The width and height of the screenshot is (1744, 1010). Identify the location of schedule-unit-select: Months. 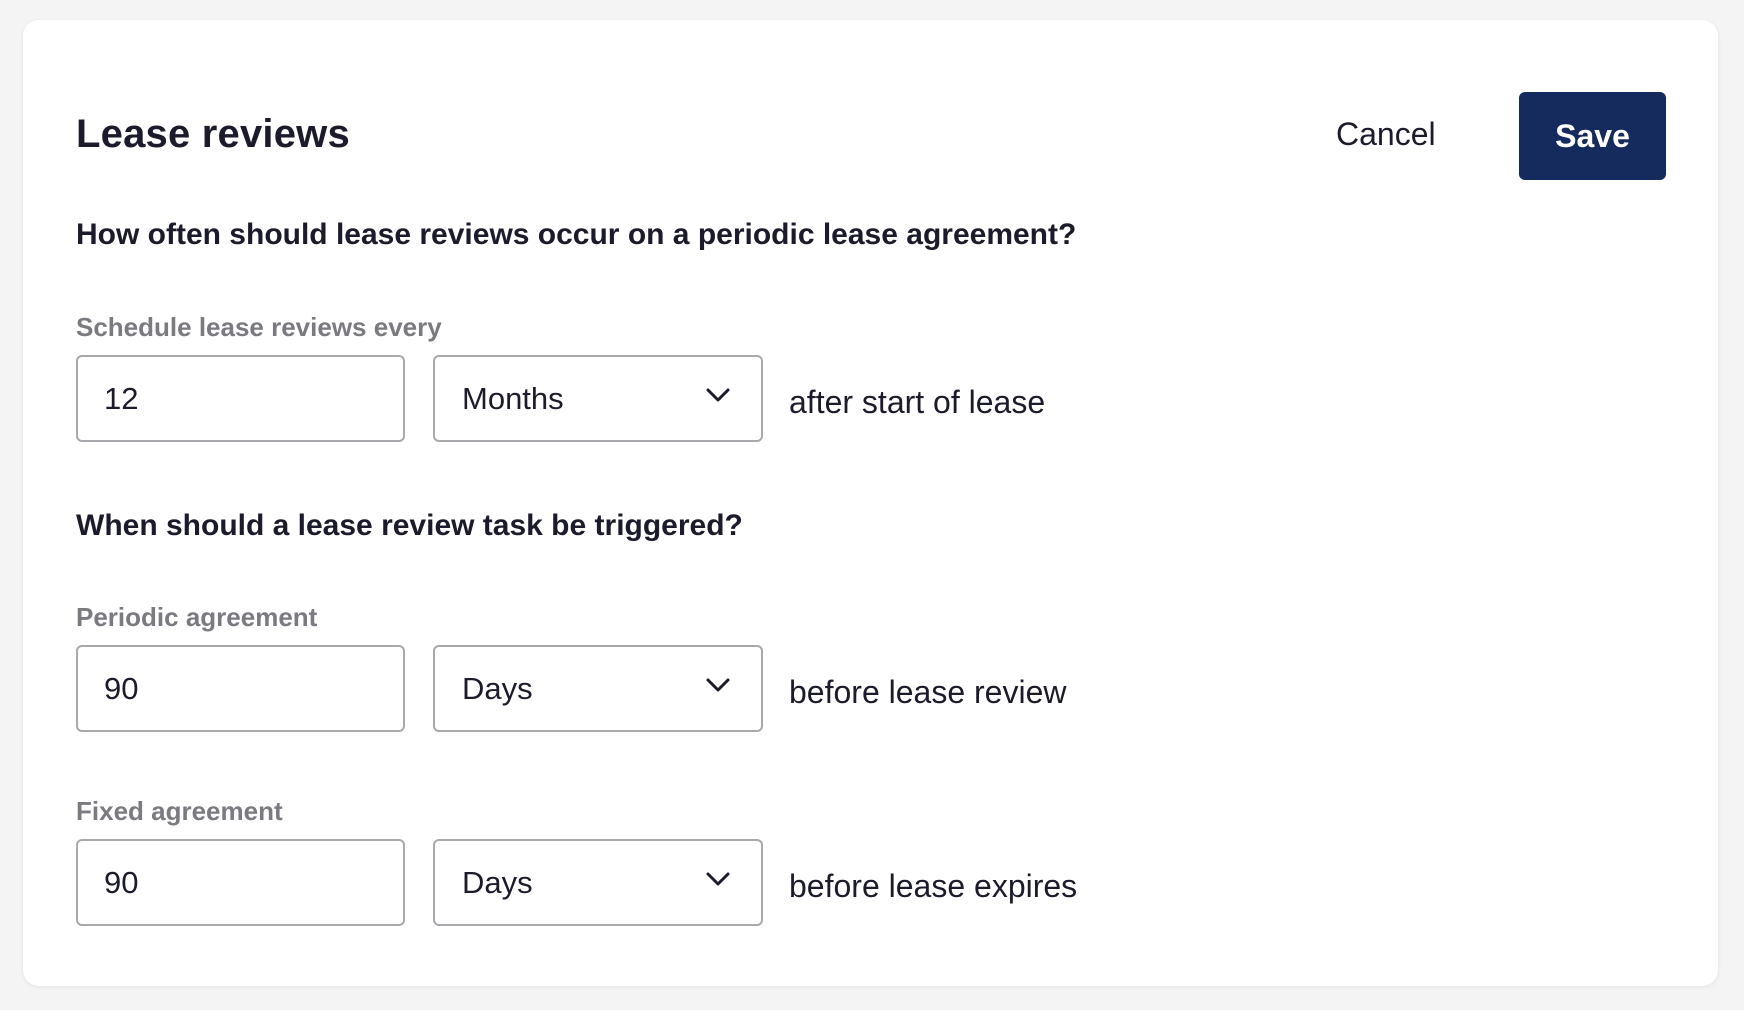
(598, 398).